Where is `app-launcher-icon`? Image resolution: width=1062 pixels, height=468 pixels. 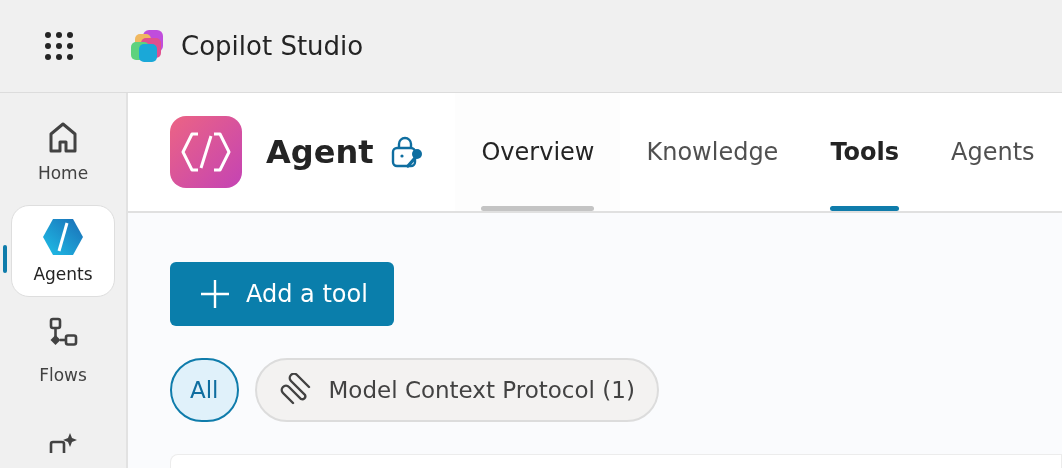 app-launcher-icon is located at coordinates (59, 46).